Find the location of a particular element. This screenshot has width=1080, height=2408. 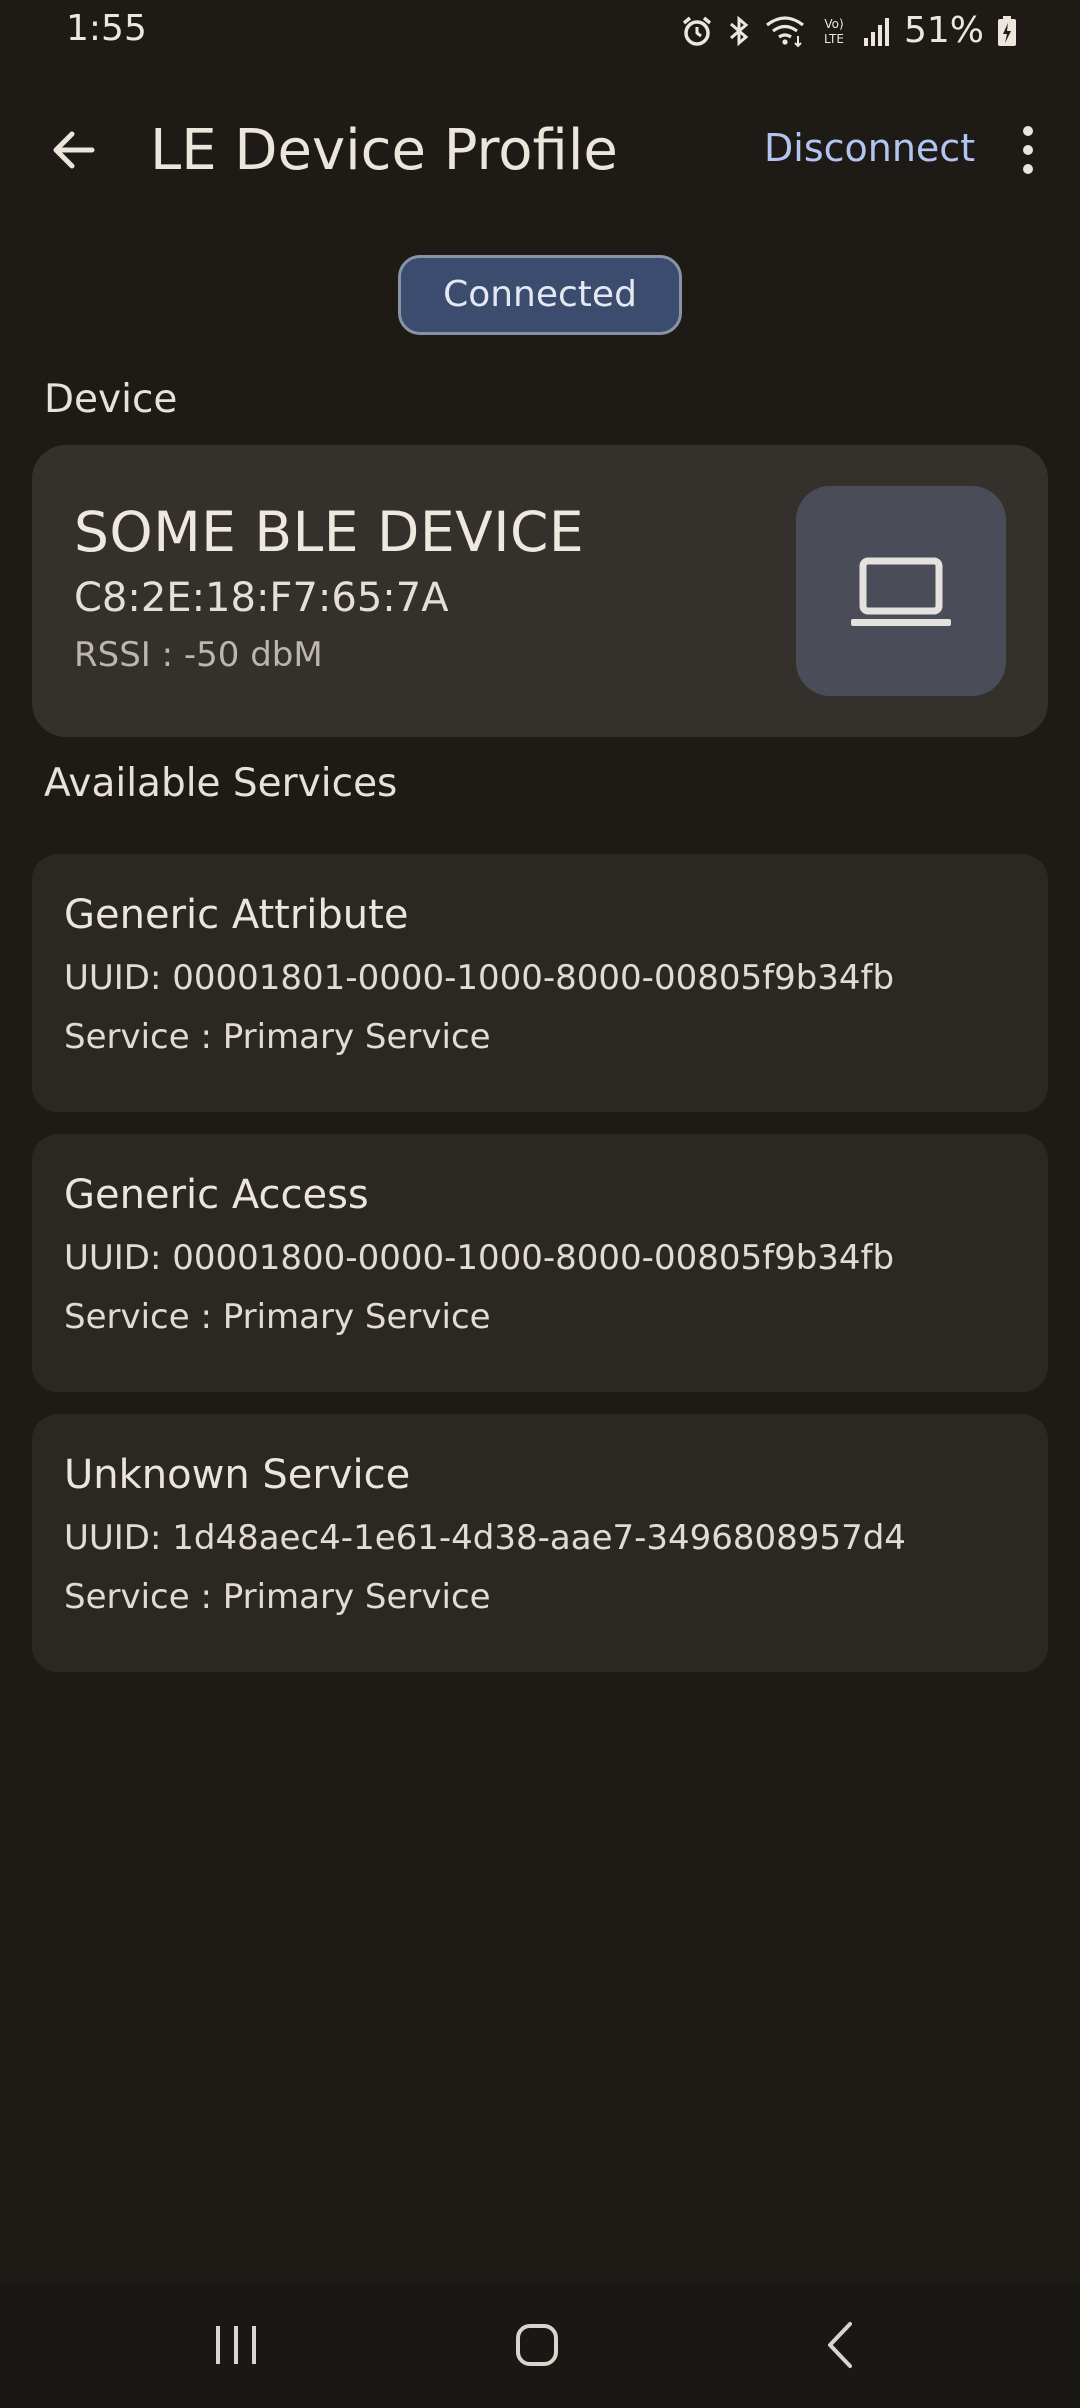

service-name: Generic Access is located at coordinates (216, 1195).